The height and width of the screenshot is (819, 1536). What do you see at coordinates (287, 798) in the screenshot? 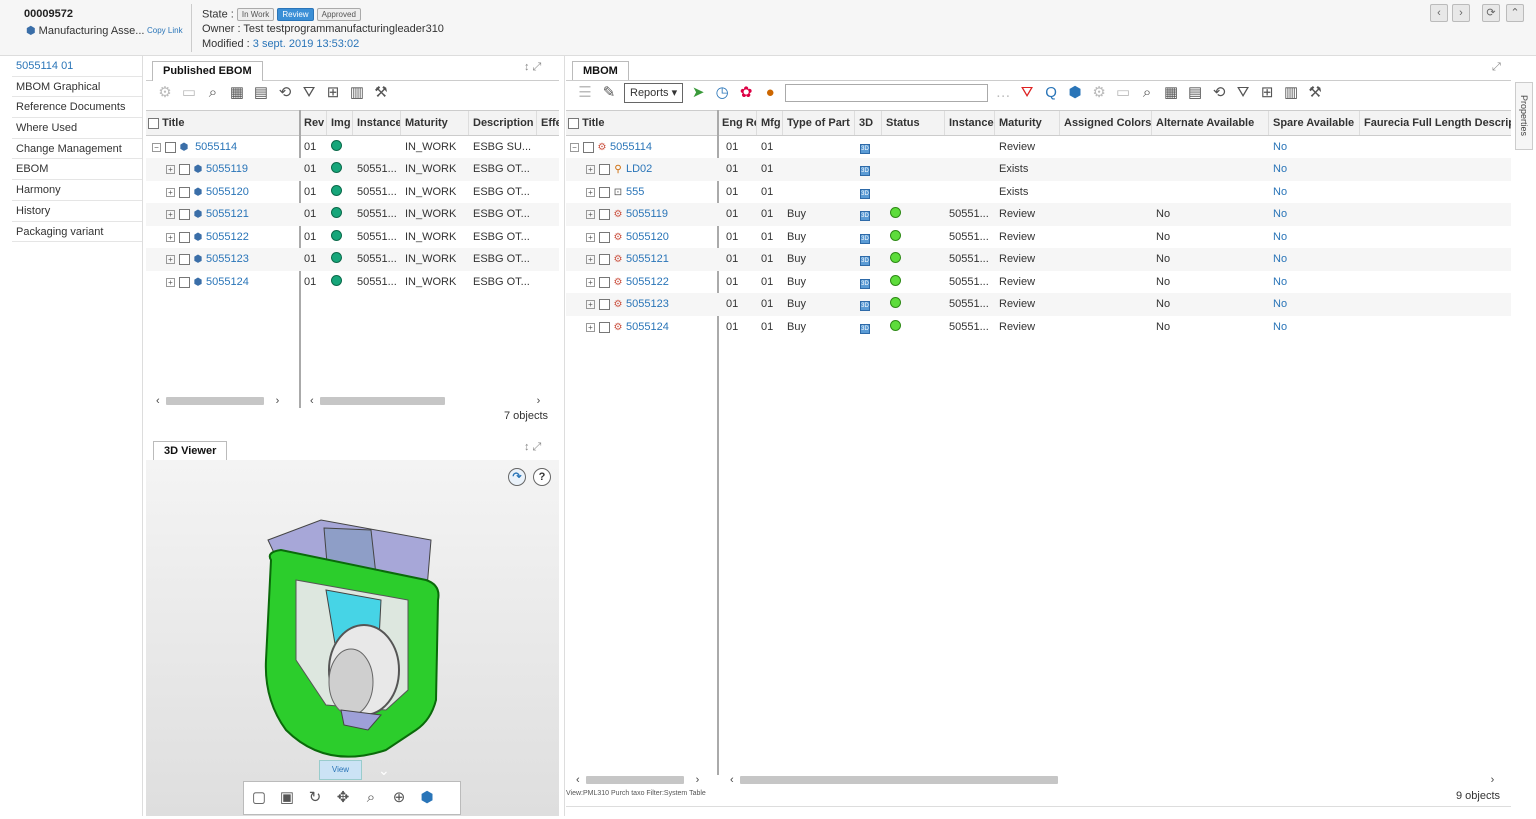
I see `snapshot-icon: ▣` at bounding box center [287, 798].